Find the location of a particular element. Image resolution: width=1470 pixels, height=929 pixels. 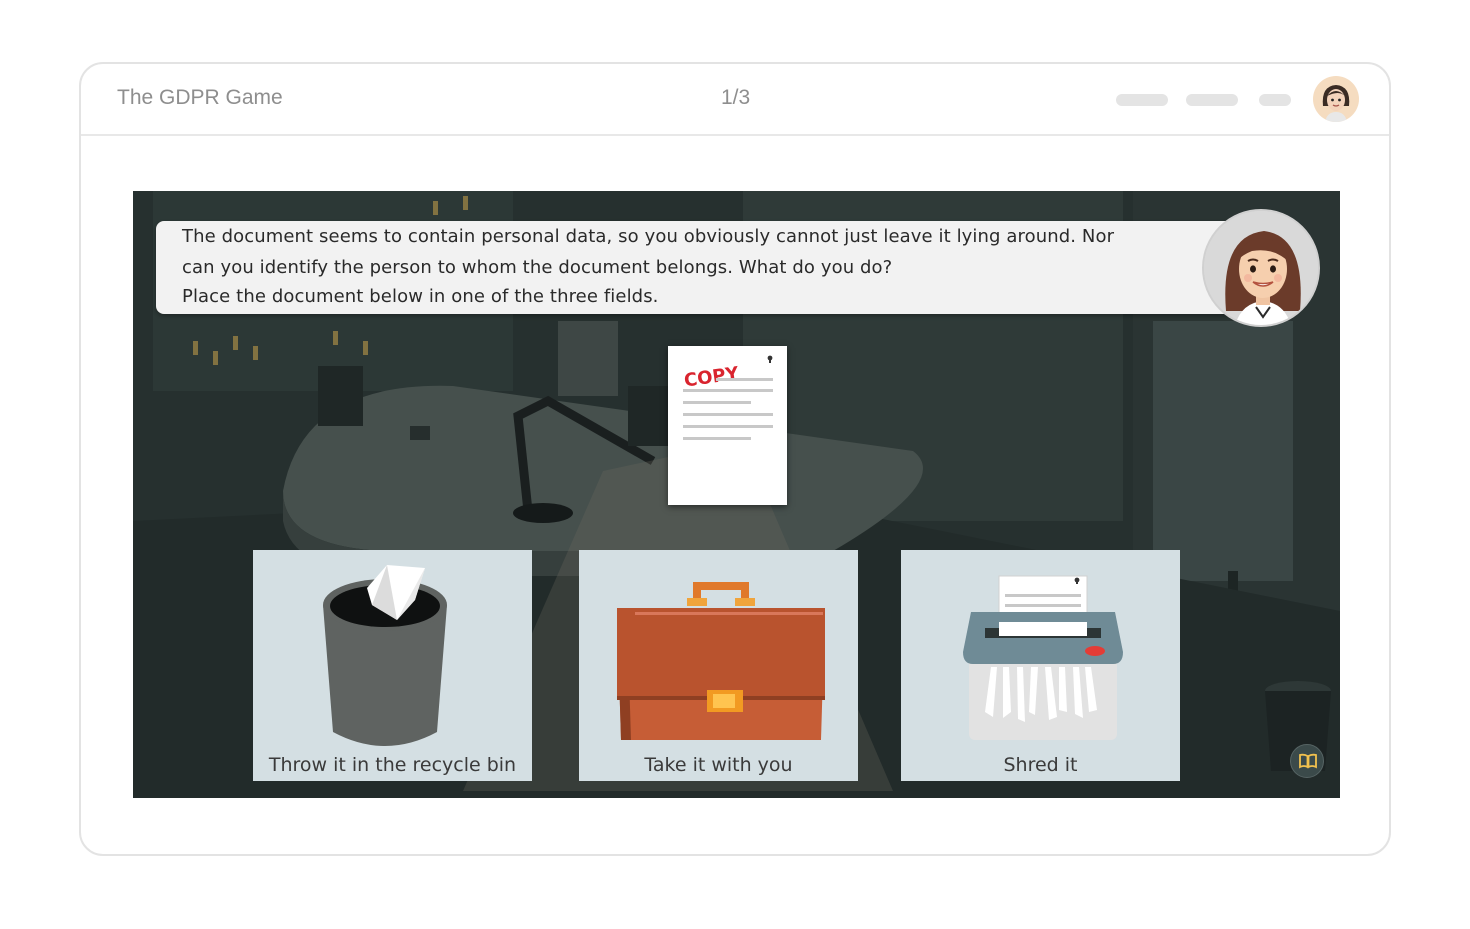

page-counter: 1/3 is located at coordinates (736, 97).